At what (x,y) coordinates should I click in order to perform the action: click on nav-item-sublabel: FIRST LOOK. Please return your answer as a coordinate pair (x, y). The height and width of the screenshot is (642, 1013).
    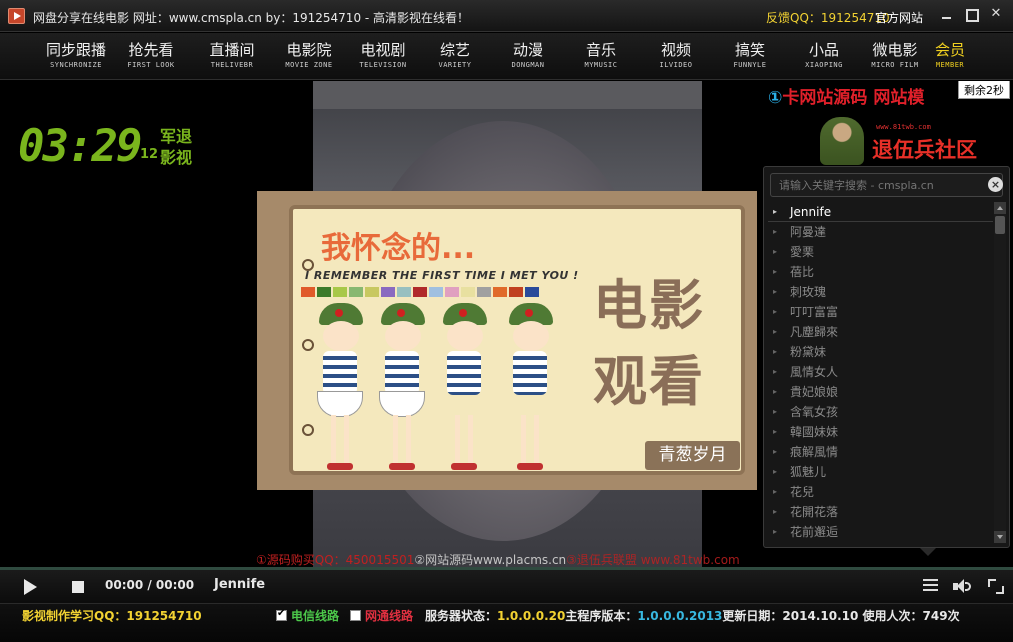
    Looking at the image, I should click on (151, 65).